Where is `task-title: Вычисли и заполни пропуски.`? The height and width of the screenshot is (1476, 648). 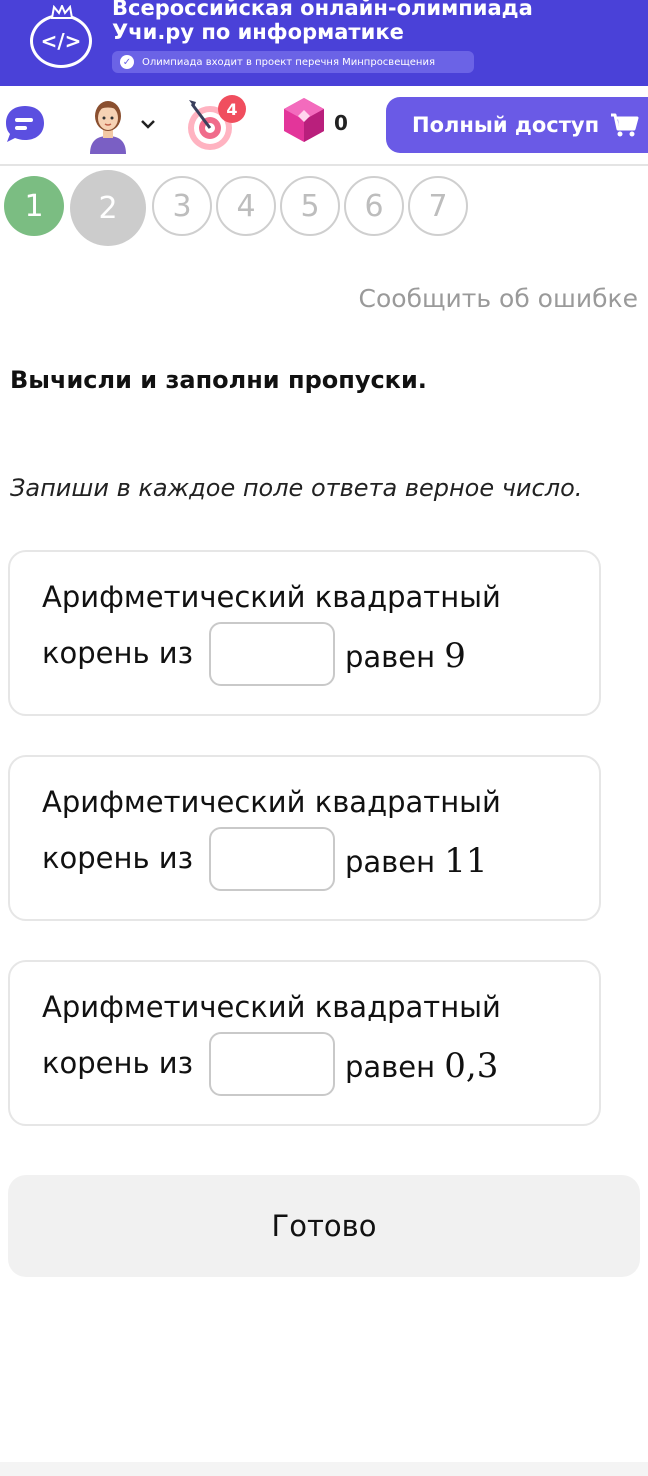
task-title: Вычисли и заполни пропуски. is located at coordinates (218, 380).